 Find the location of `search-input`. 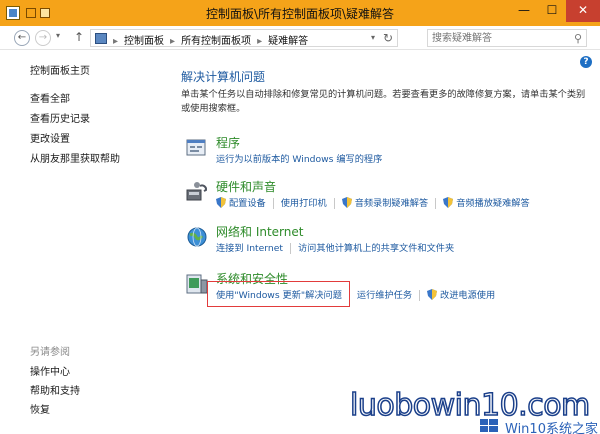

search-input is located at coordinates (498, 38).